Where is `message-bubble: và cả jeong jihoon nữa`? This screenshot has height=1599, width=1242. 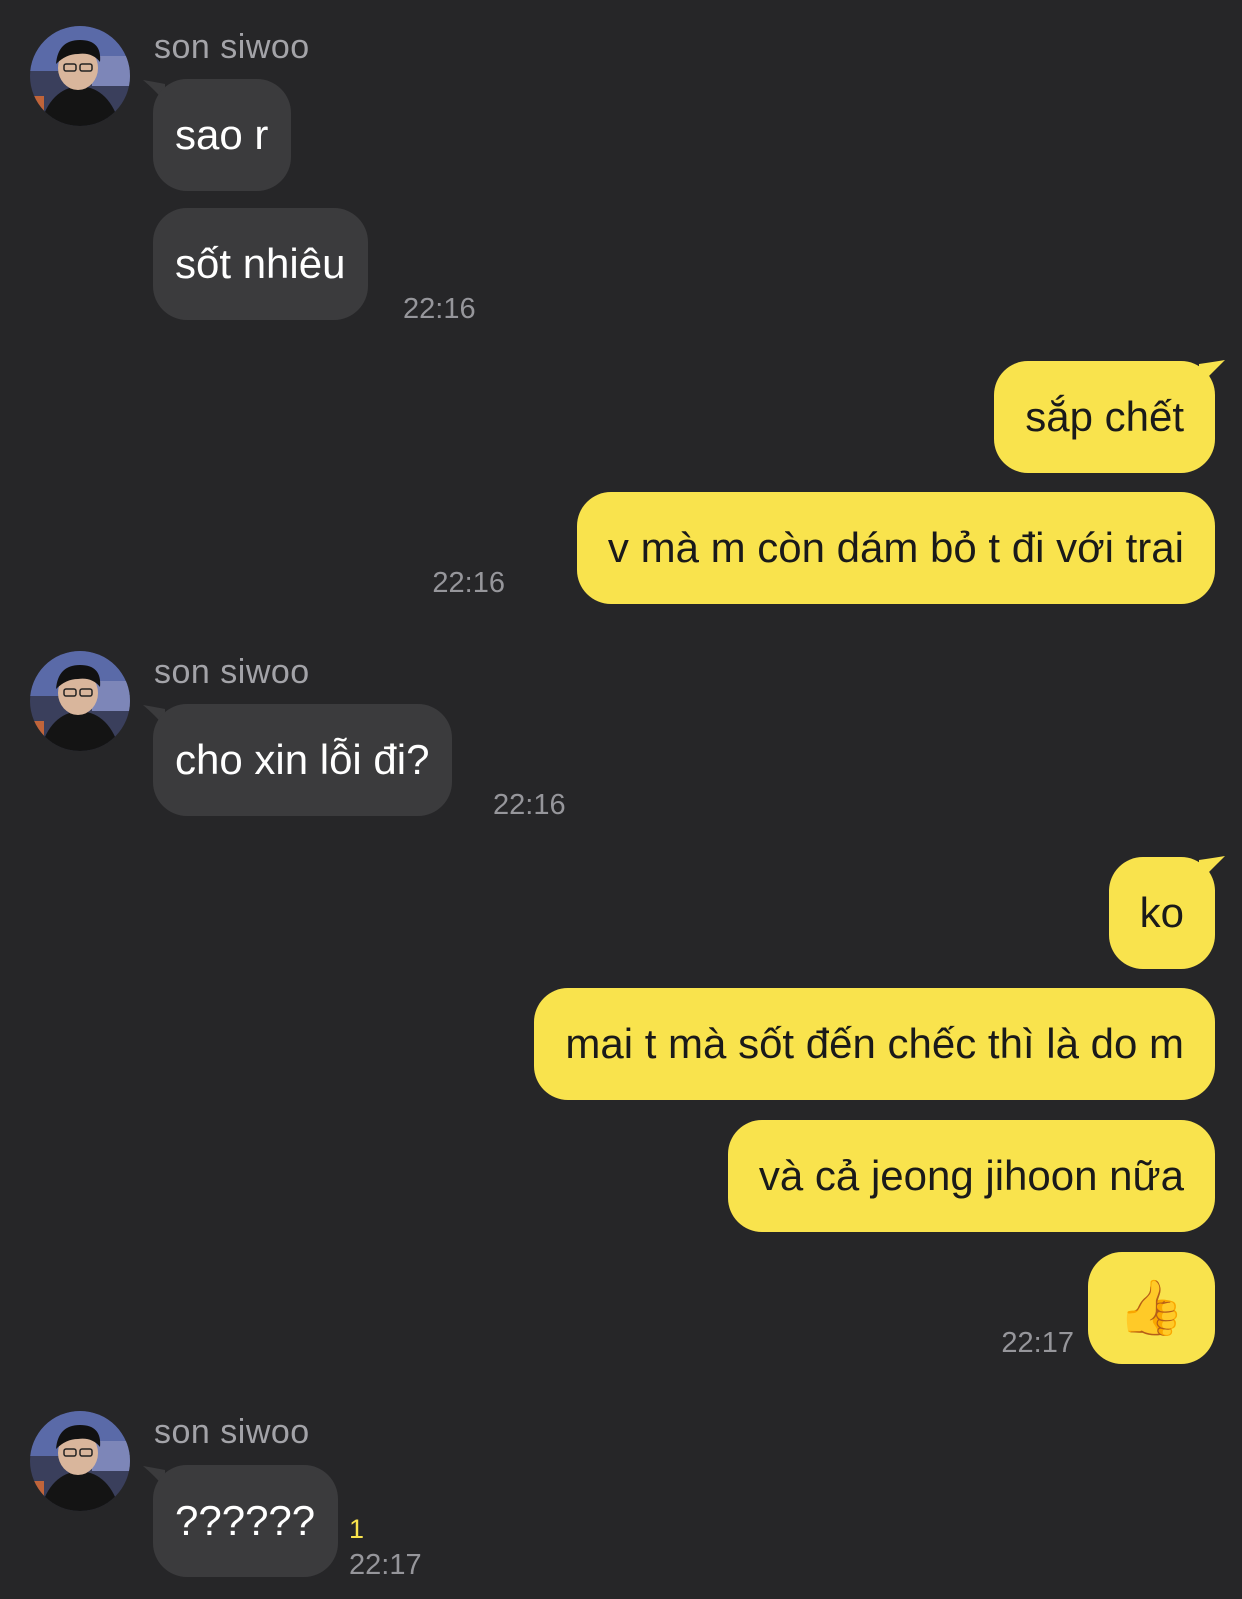 message-bubble: và cả jeong jihoon nữa is located at coordinates (971, 1176).